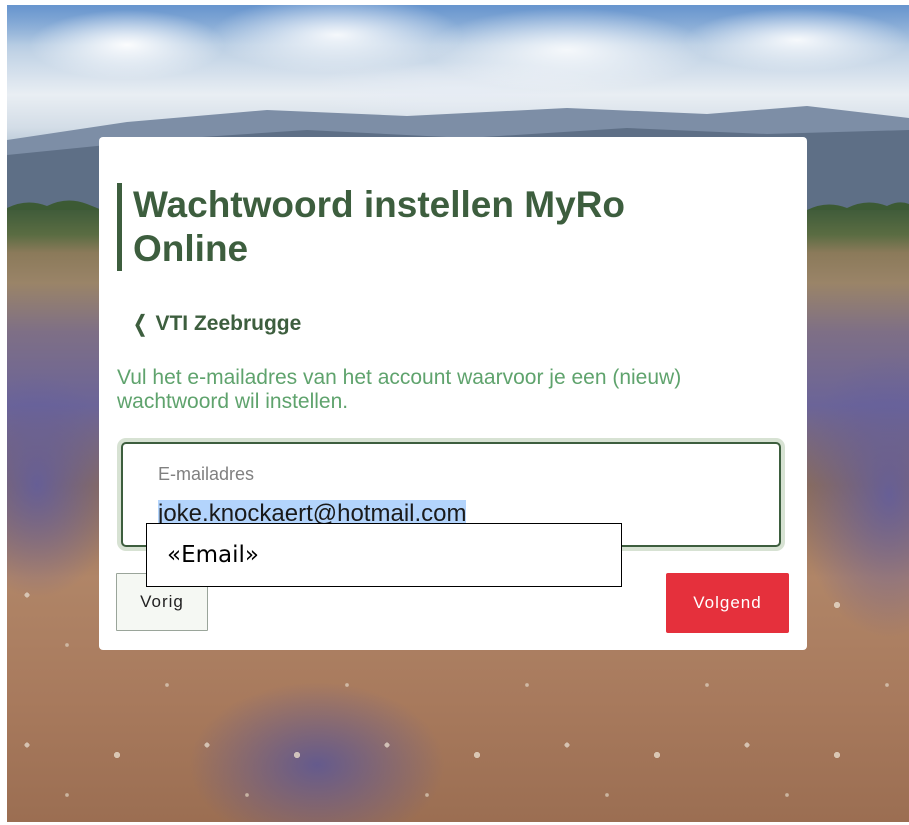 This screenshot has width=909, height=825. What do you see at coordinates (206, 474) in the screenshot?
I see `email-field-label: E-mailadres` at bounding box center [206, 474].